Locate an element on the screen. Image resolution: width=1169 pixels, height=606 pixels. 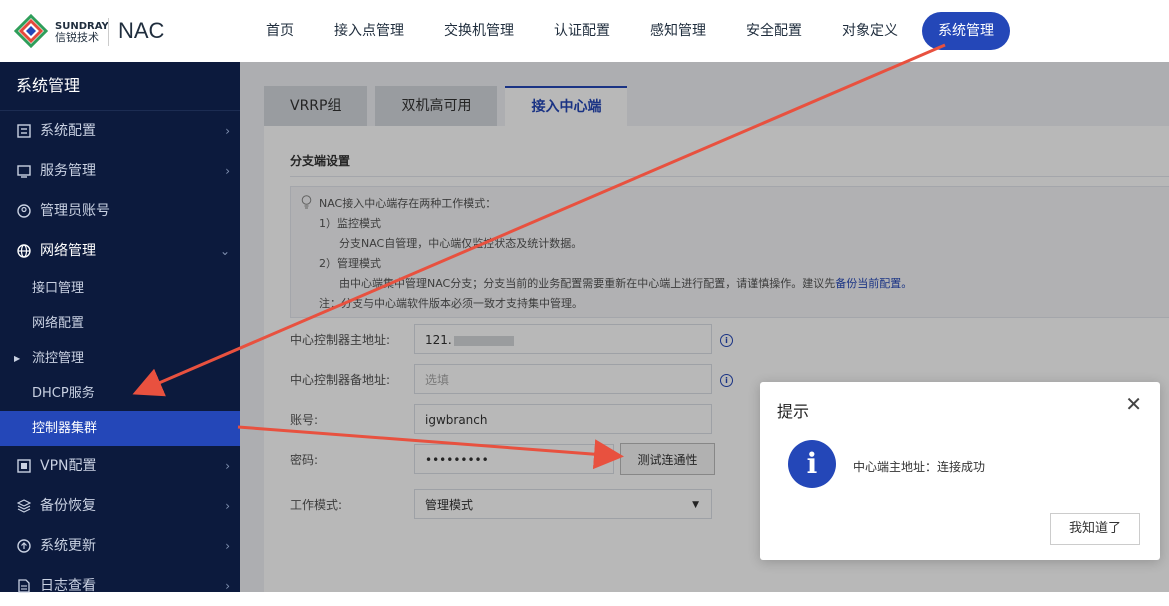
sidebar-item-log: 日志查看 › is located at coordinates (120, 586).